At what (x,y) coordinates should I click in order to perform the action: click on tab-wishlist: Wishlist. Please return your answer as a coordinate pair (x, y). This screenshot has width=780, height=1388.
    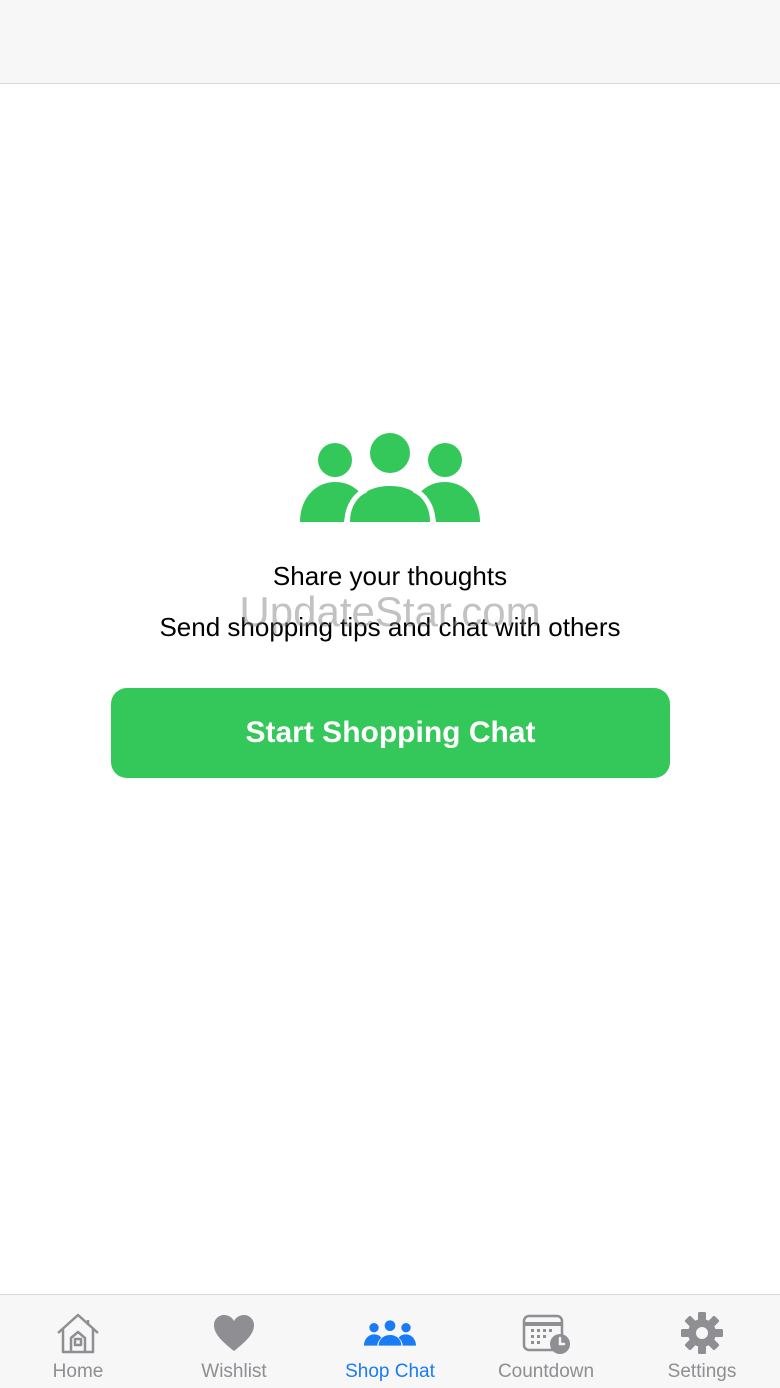
    Looking at the image, I should click on (234, 1341).